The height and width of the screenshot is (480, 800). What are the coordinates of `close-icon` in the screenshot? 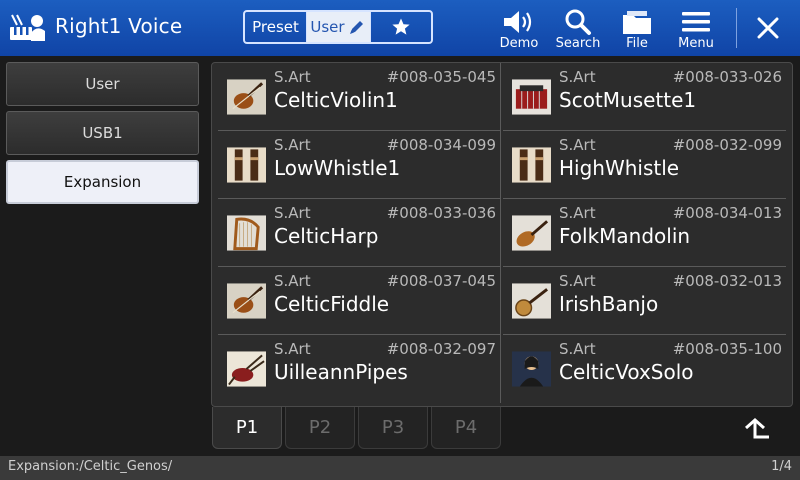 It's located at (768, 28).